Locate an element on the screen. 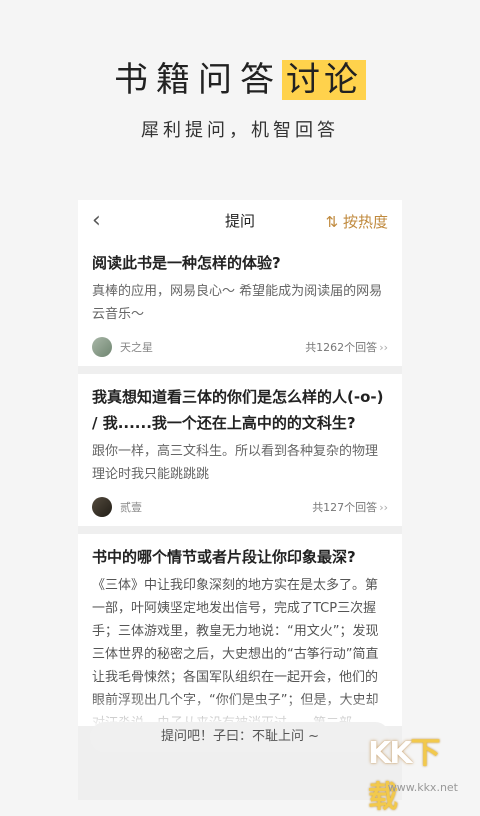  answer-preview: 真棒的应用，网易良心～ 希望能成为阅读届的网易云音乐～ is located at coordinates (240, 303).